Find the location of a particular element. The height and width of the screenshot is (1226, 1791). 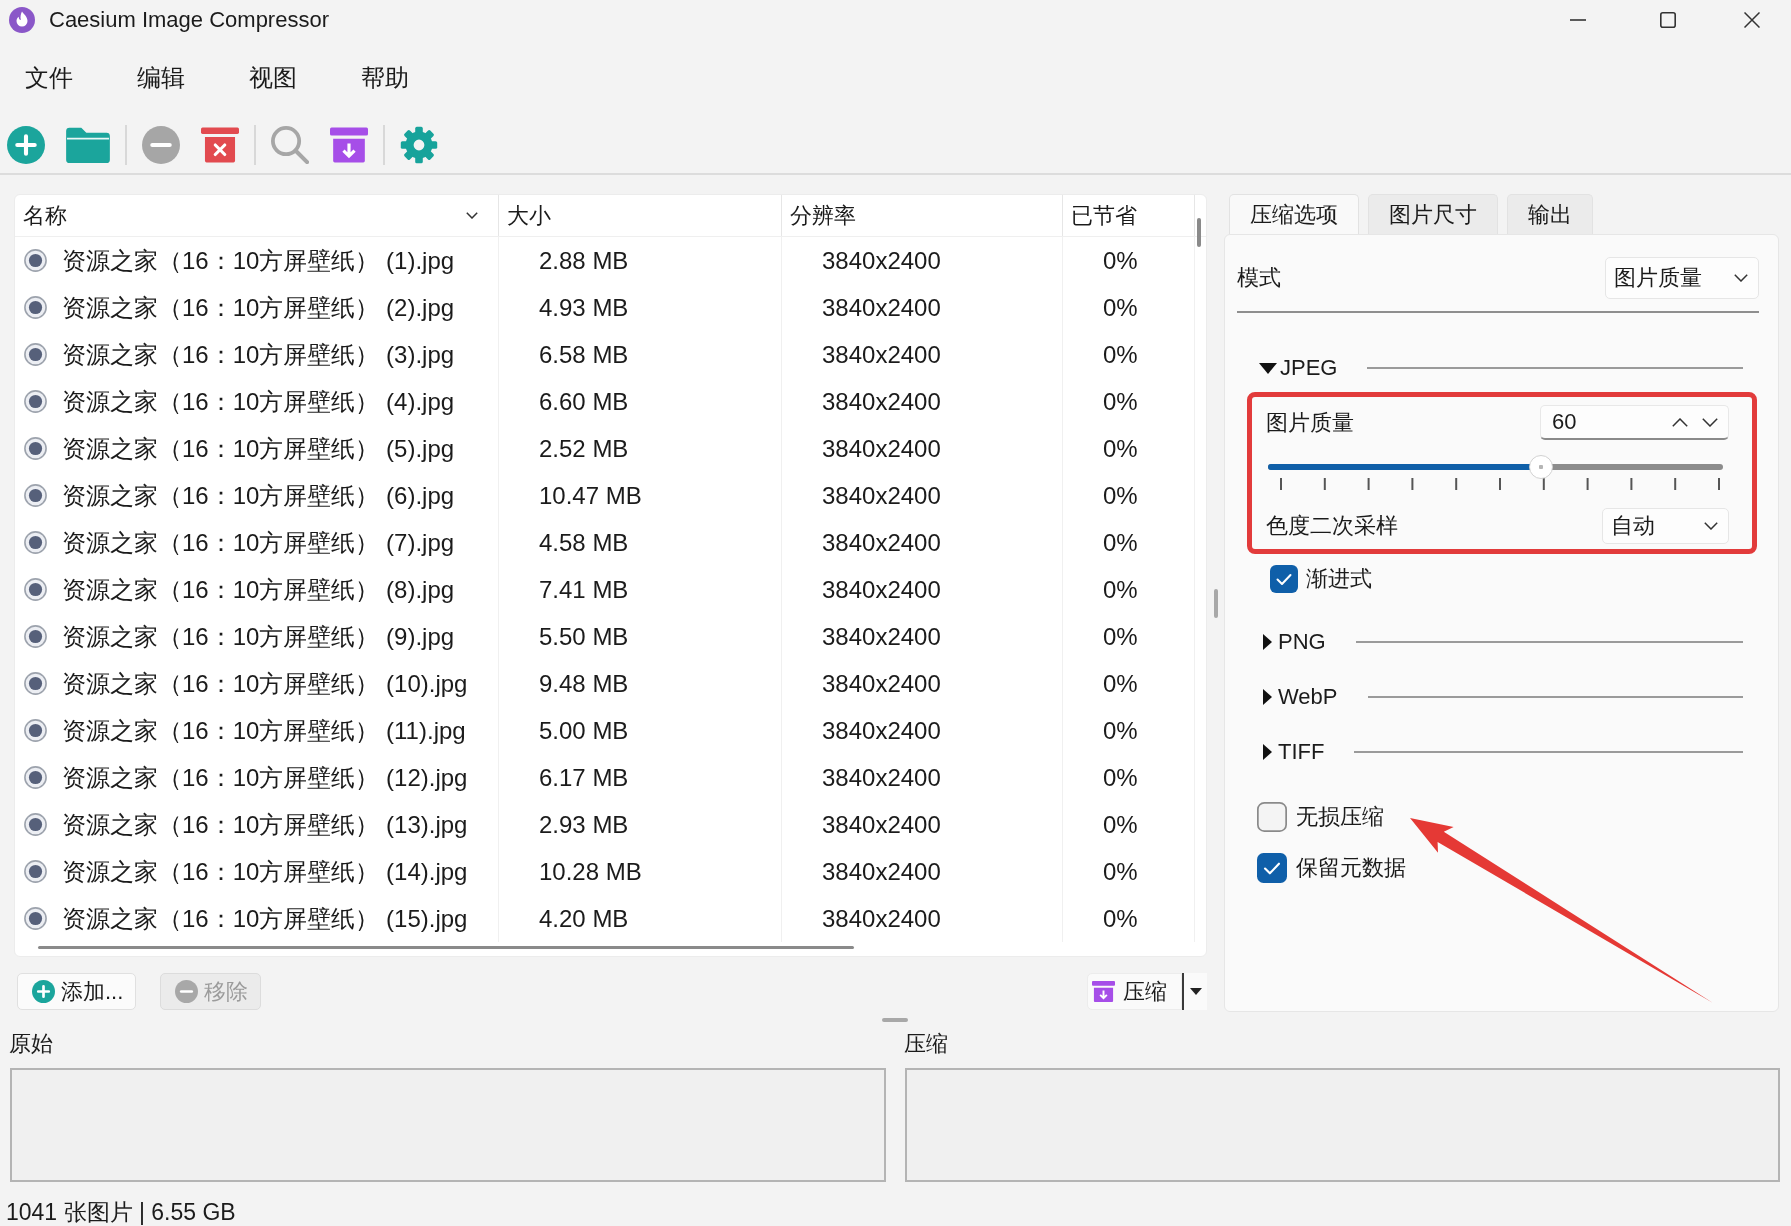

file-size: 4.58 MB is located at coordinates (584, 542).